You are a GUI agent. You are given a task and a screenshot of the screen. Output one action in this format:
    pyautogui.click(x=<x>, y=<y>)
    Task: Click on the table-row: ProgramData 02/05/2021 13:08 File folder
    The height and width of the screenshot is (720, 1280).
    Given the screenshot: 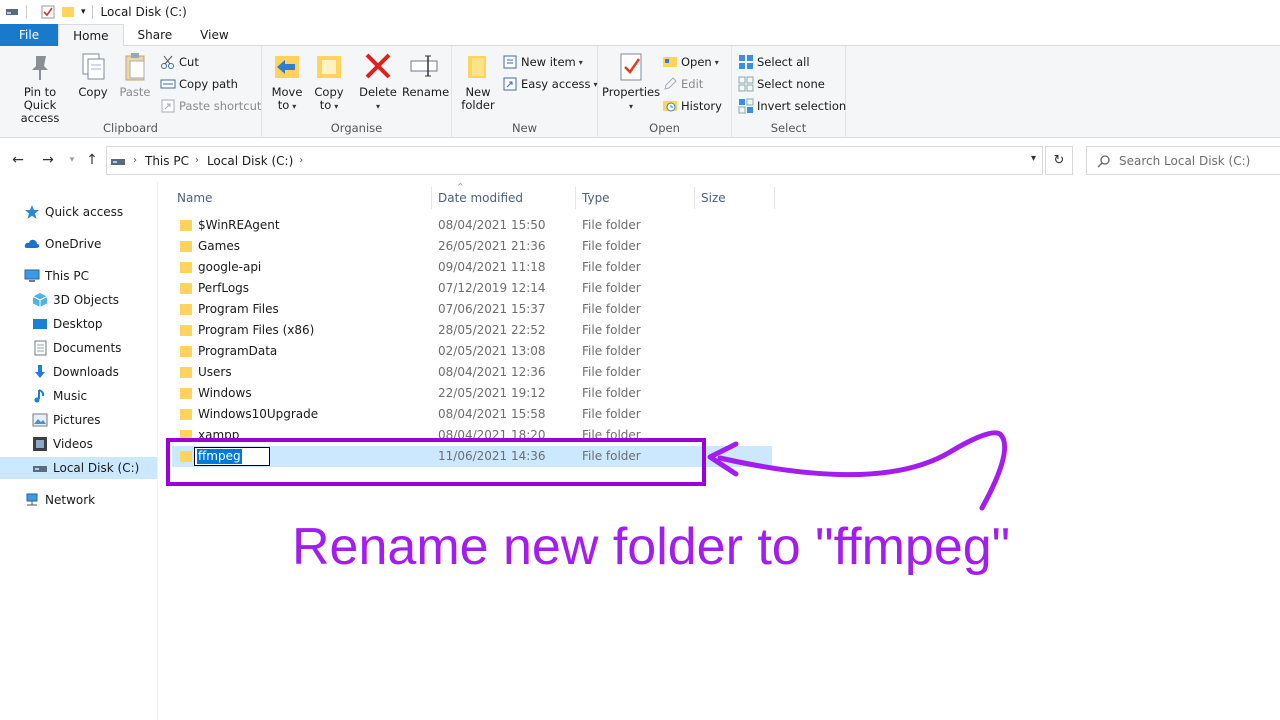 What is the action you would take?
    pyautogui.click(x=472, y=351)
    